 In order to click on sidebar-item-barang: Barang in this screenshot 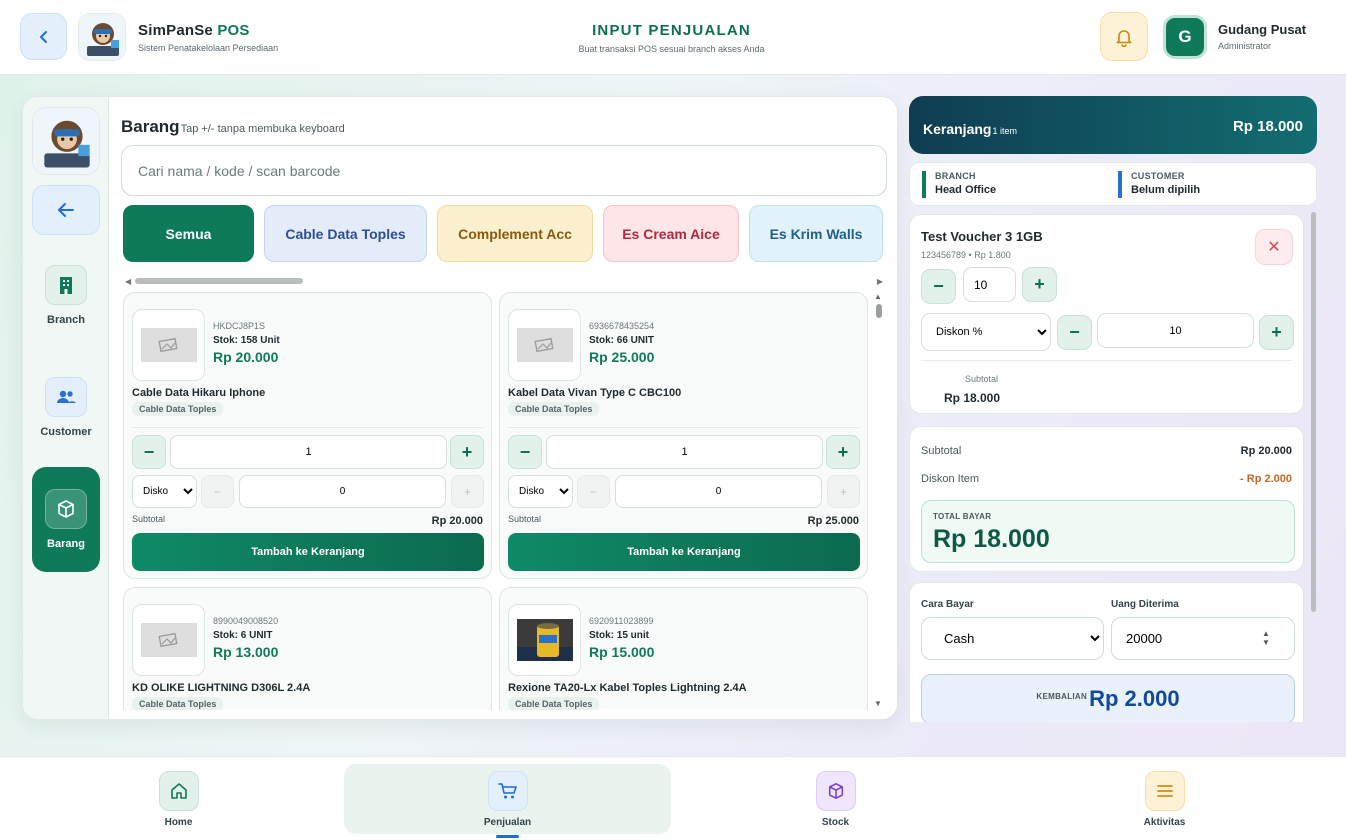, I will do `click(66, 519)`.